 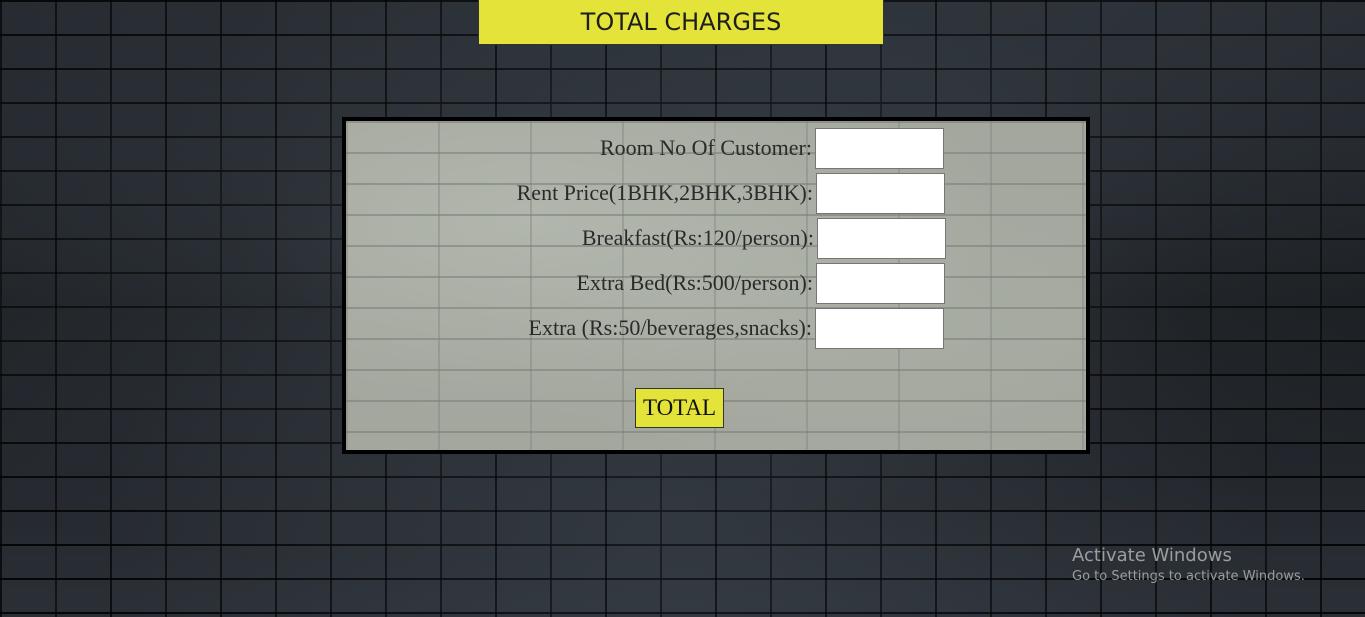 I want to click on room-no-input, so click(x=879, y=148).